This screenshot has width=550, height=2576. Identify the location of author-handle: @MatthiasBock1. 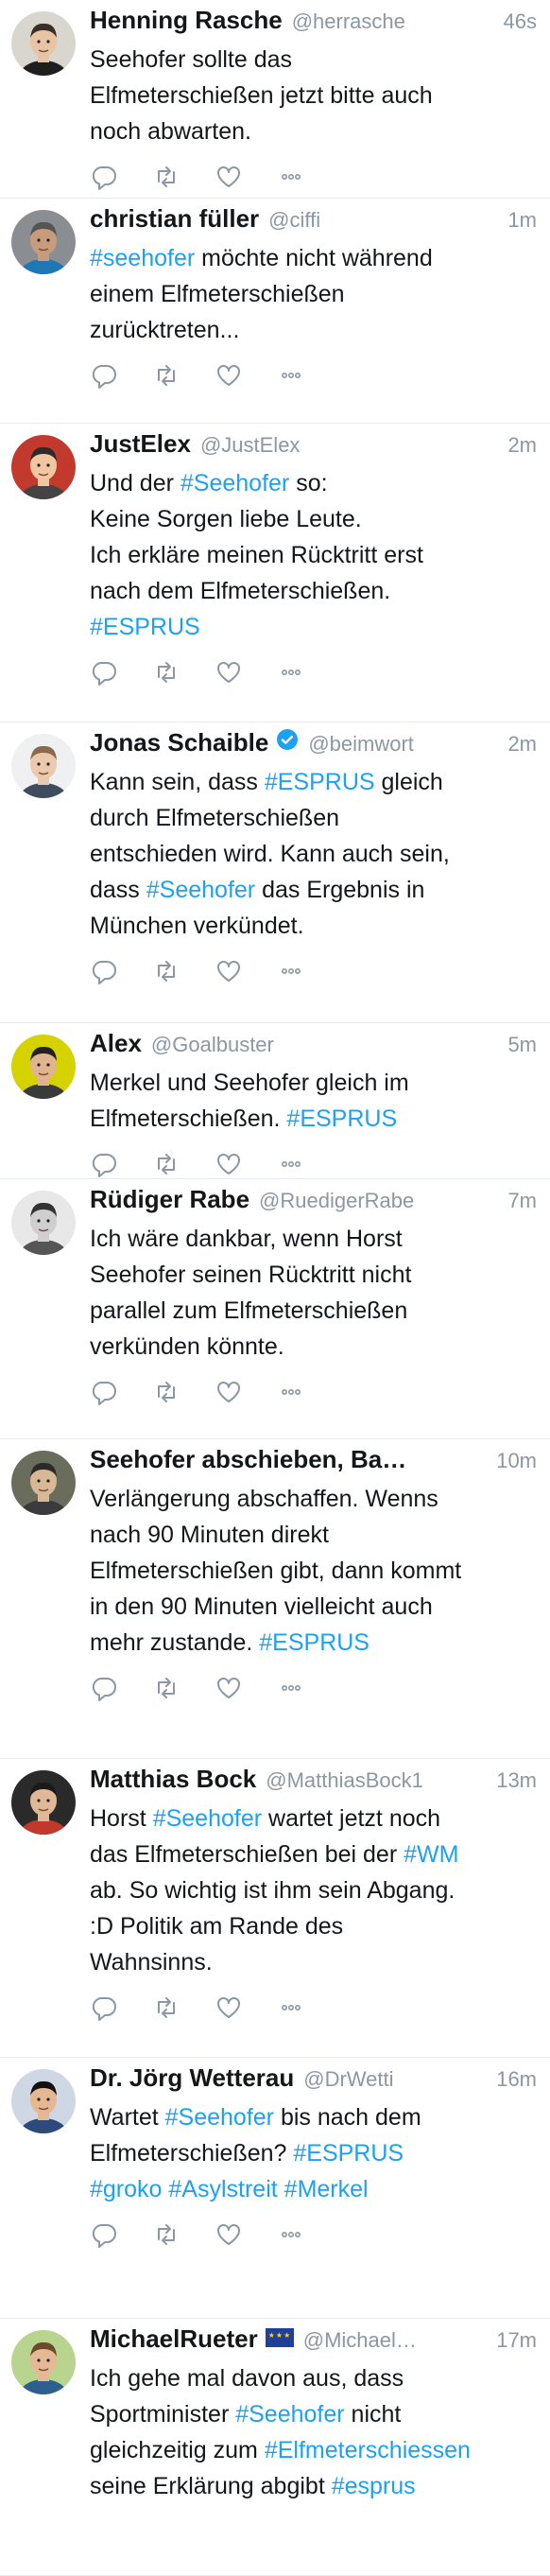
(375, 1780).